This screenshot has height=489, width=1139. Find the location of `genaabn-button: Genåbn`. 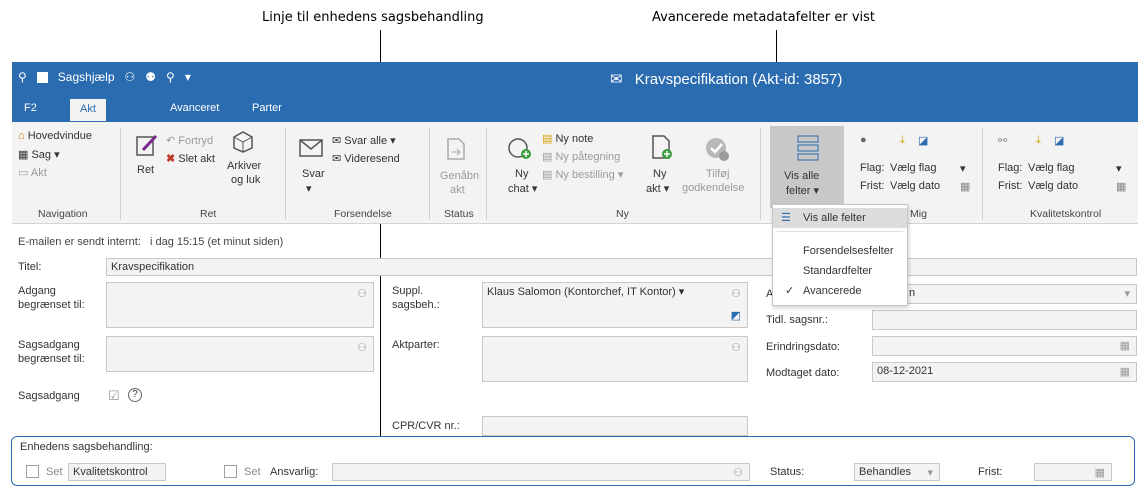

genaabn-button: Genåbn is located at coordinates (459, 176).